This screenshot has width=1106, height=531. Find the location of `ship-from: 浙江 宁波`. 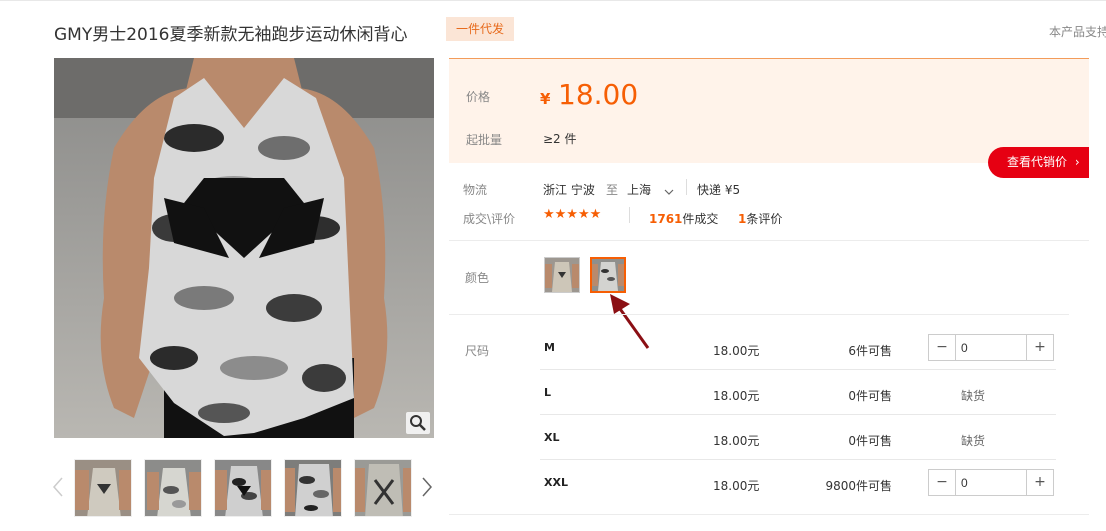

ship-from: 浙江 宁波 is located at coordinates (569, 190).